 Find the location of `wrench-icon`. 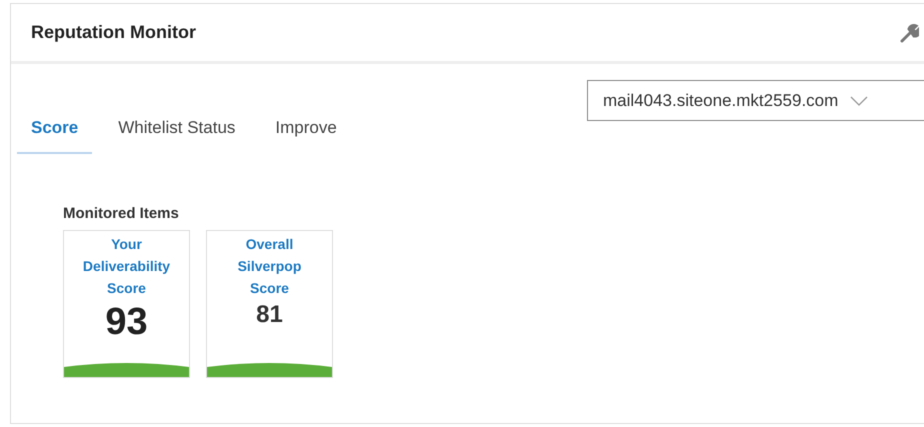

wrench-icon is located at coordinates (909, 32).